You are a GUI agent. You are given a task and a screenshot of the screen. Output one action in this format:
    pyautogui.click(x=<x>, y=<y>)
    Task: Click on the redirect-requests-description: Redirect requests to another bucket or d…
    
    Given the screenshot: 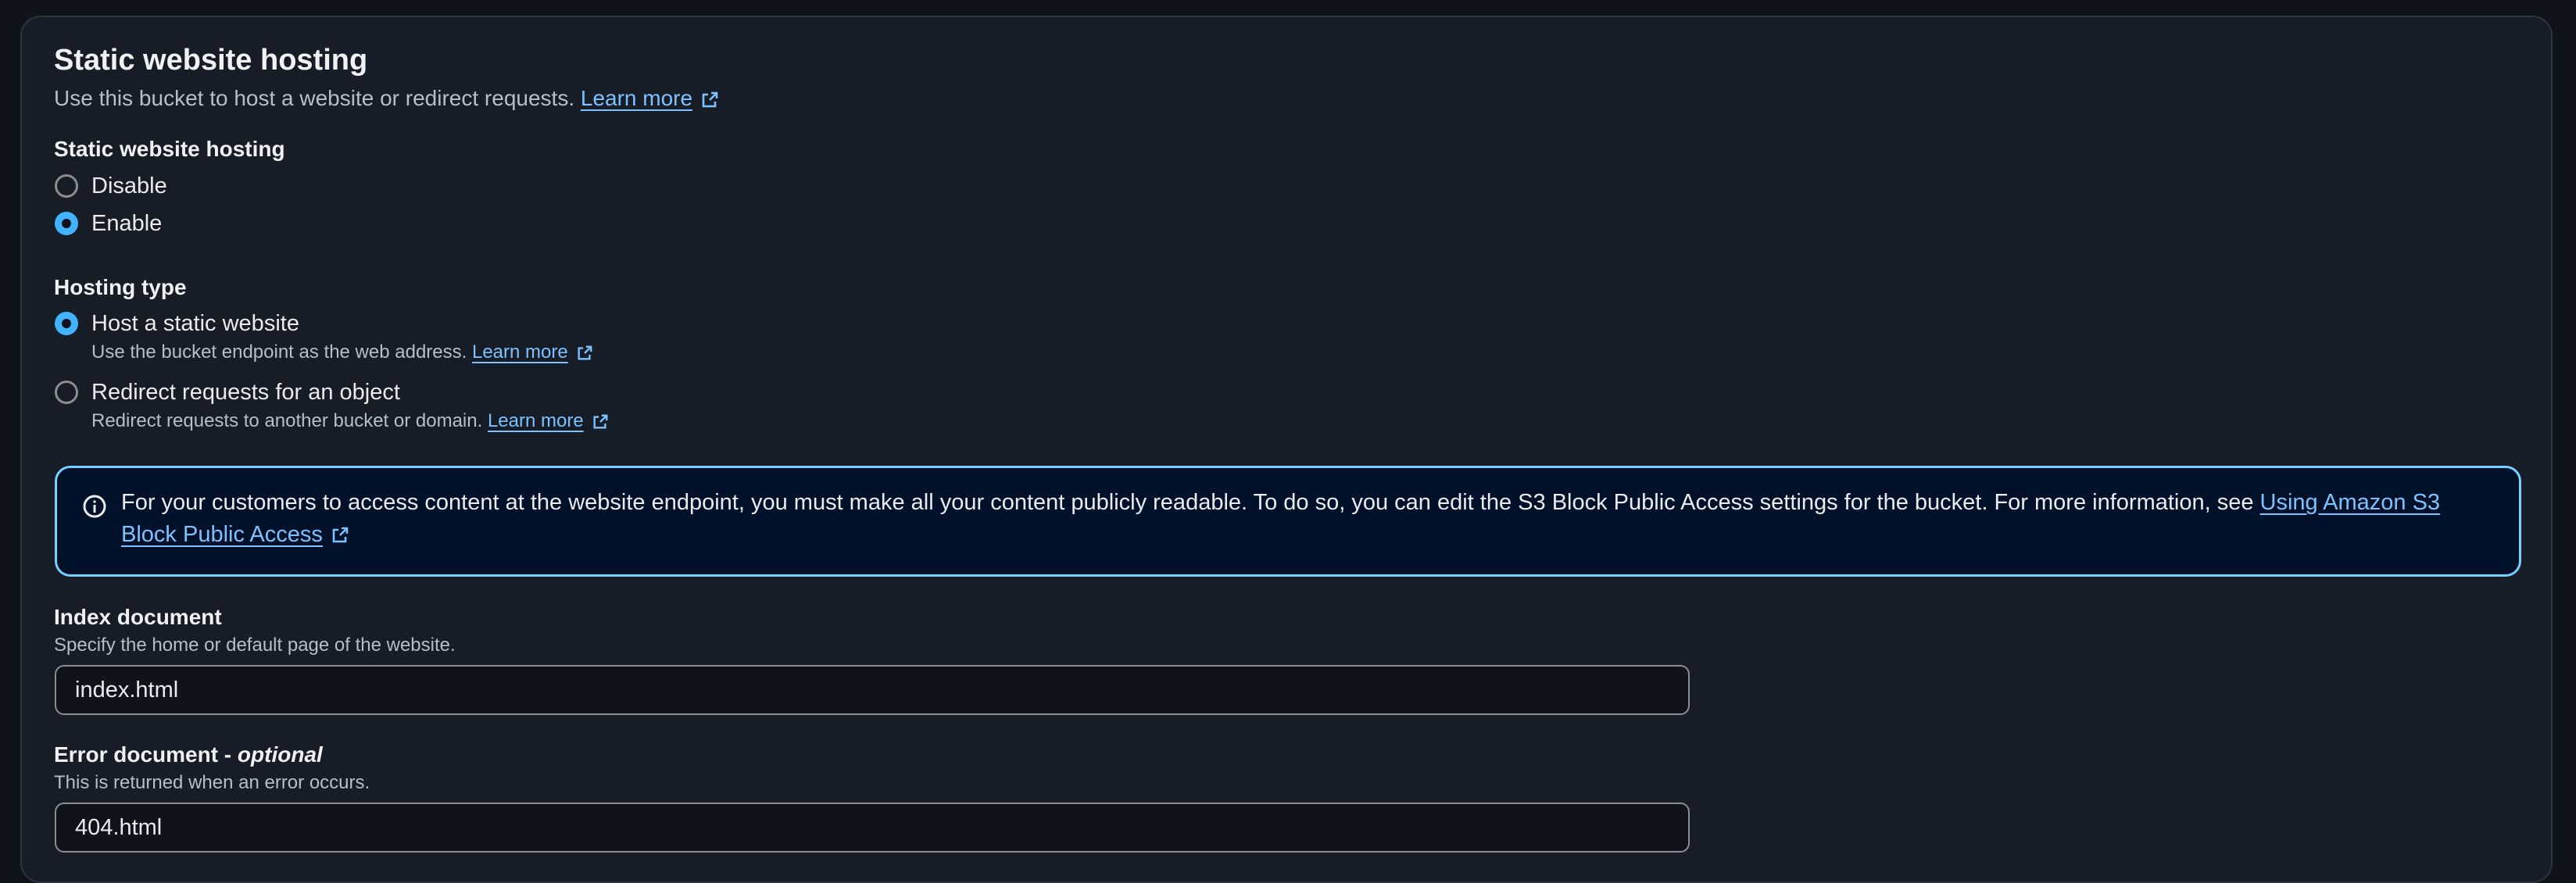 What is the action you would take?
    pyautogui.click(x=350, y=421)
    